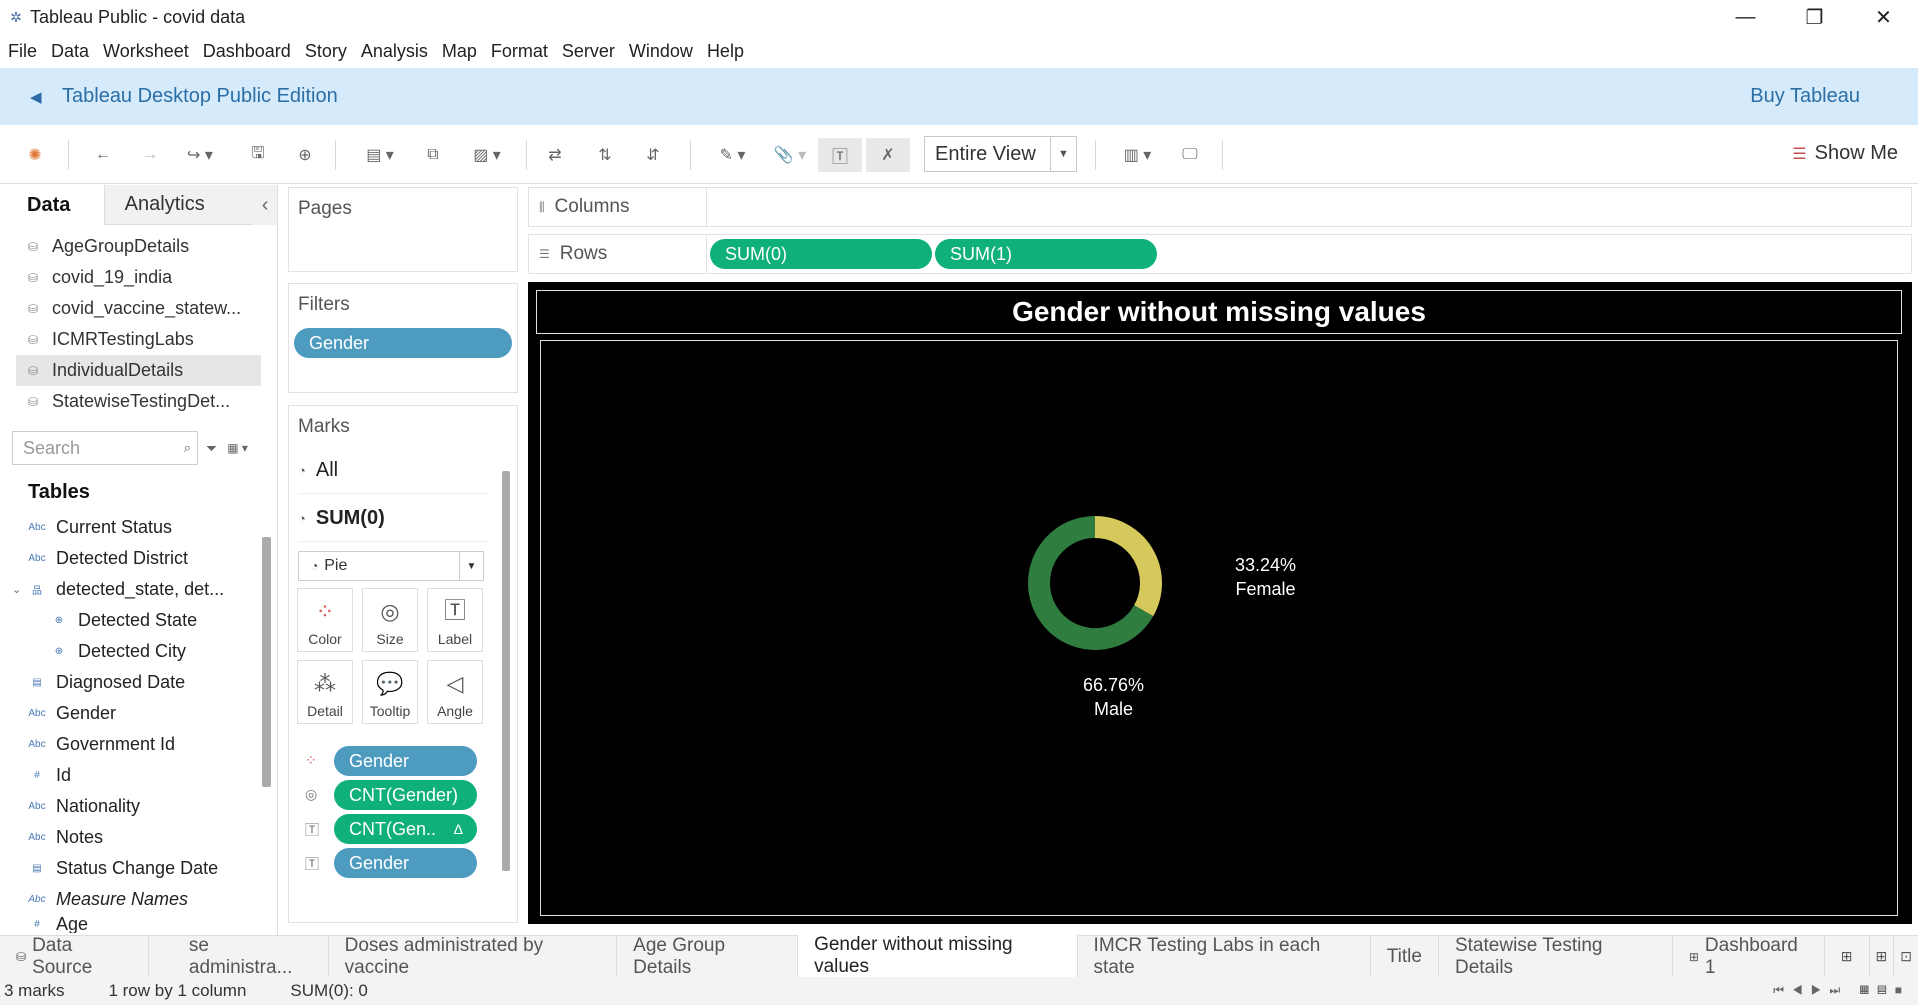  What do you see at coordinates (103, 155) in the screenshot?
I see `undo-icon: ←` at bounding box center [103, 155].